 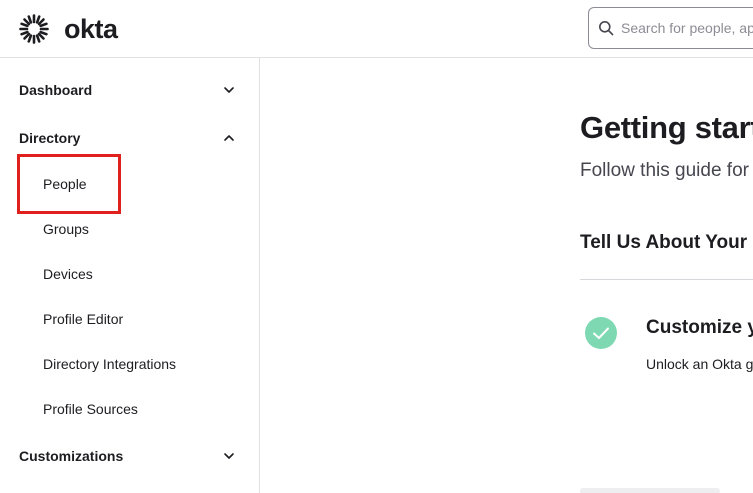 I want to click on check-circle-icon, so click(x=601, y=333).